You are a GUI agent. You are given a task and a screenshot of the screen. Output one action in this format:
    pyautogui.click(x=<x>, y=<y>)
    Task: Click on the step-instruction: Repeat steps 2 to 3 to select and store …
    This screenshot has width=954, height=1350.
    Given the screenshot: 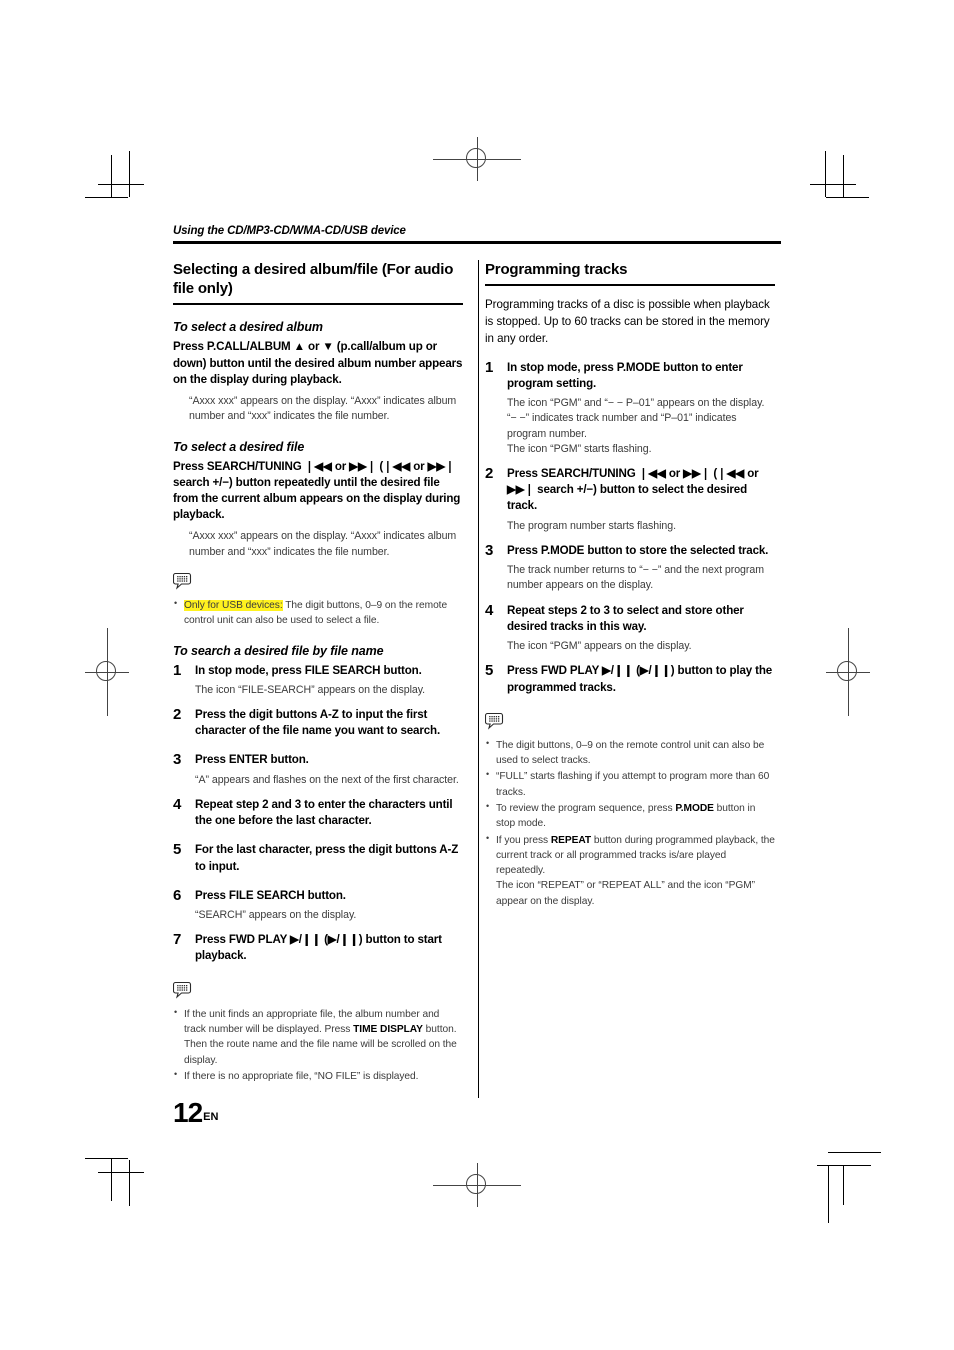 What is the action you would take?
    pyautogui.click(x=625, y=618)
    